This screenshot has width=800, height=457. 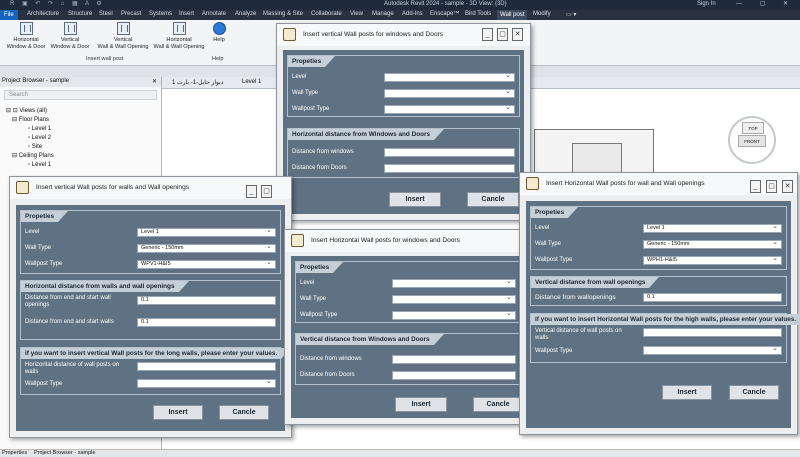 What do you see at coordinates (766, 3) in the screenshot?
I see `window-controls: — ▢ ✕` at bounding box center [766, 3].